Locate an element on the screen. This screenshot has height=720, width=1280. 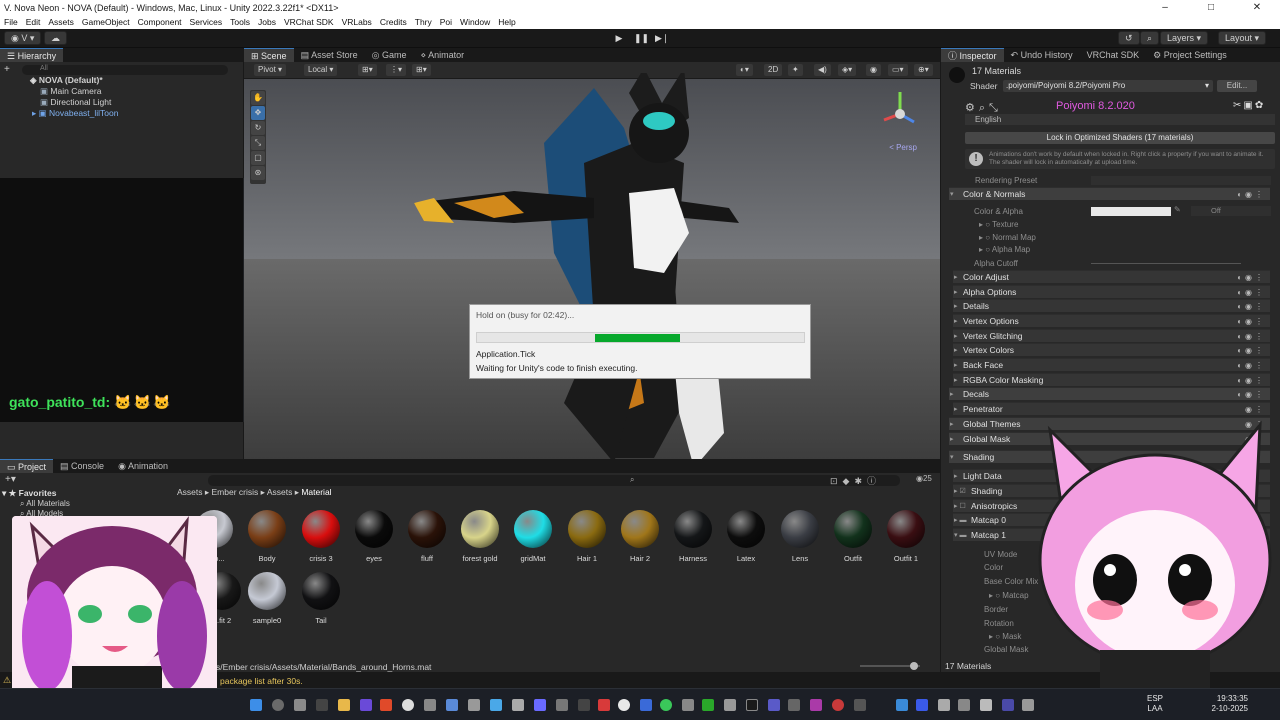
audio-icon: ◀) is located at coordinates (822, 70).